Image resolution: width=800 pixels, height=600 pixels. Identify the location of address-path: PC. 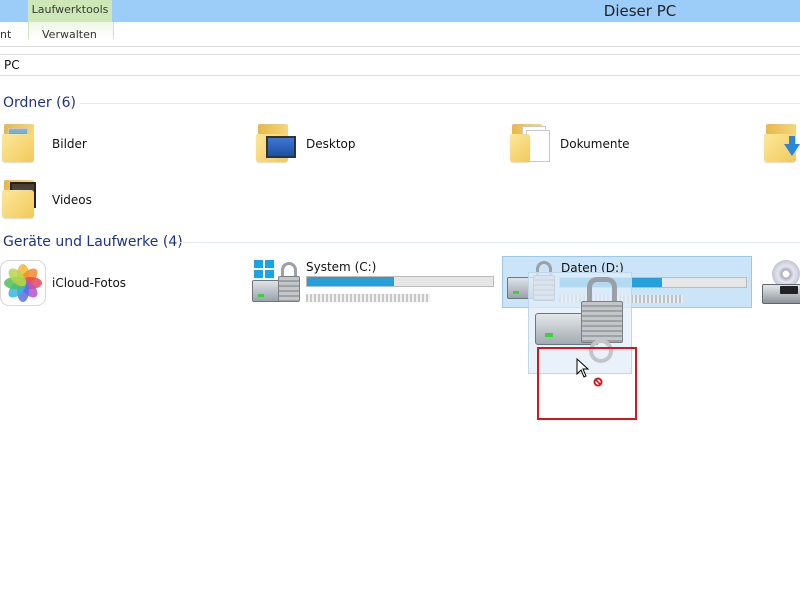
(12, 65).